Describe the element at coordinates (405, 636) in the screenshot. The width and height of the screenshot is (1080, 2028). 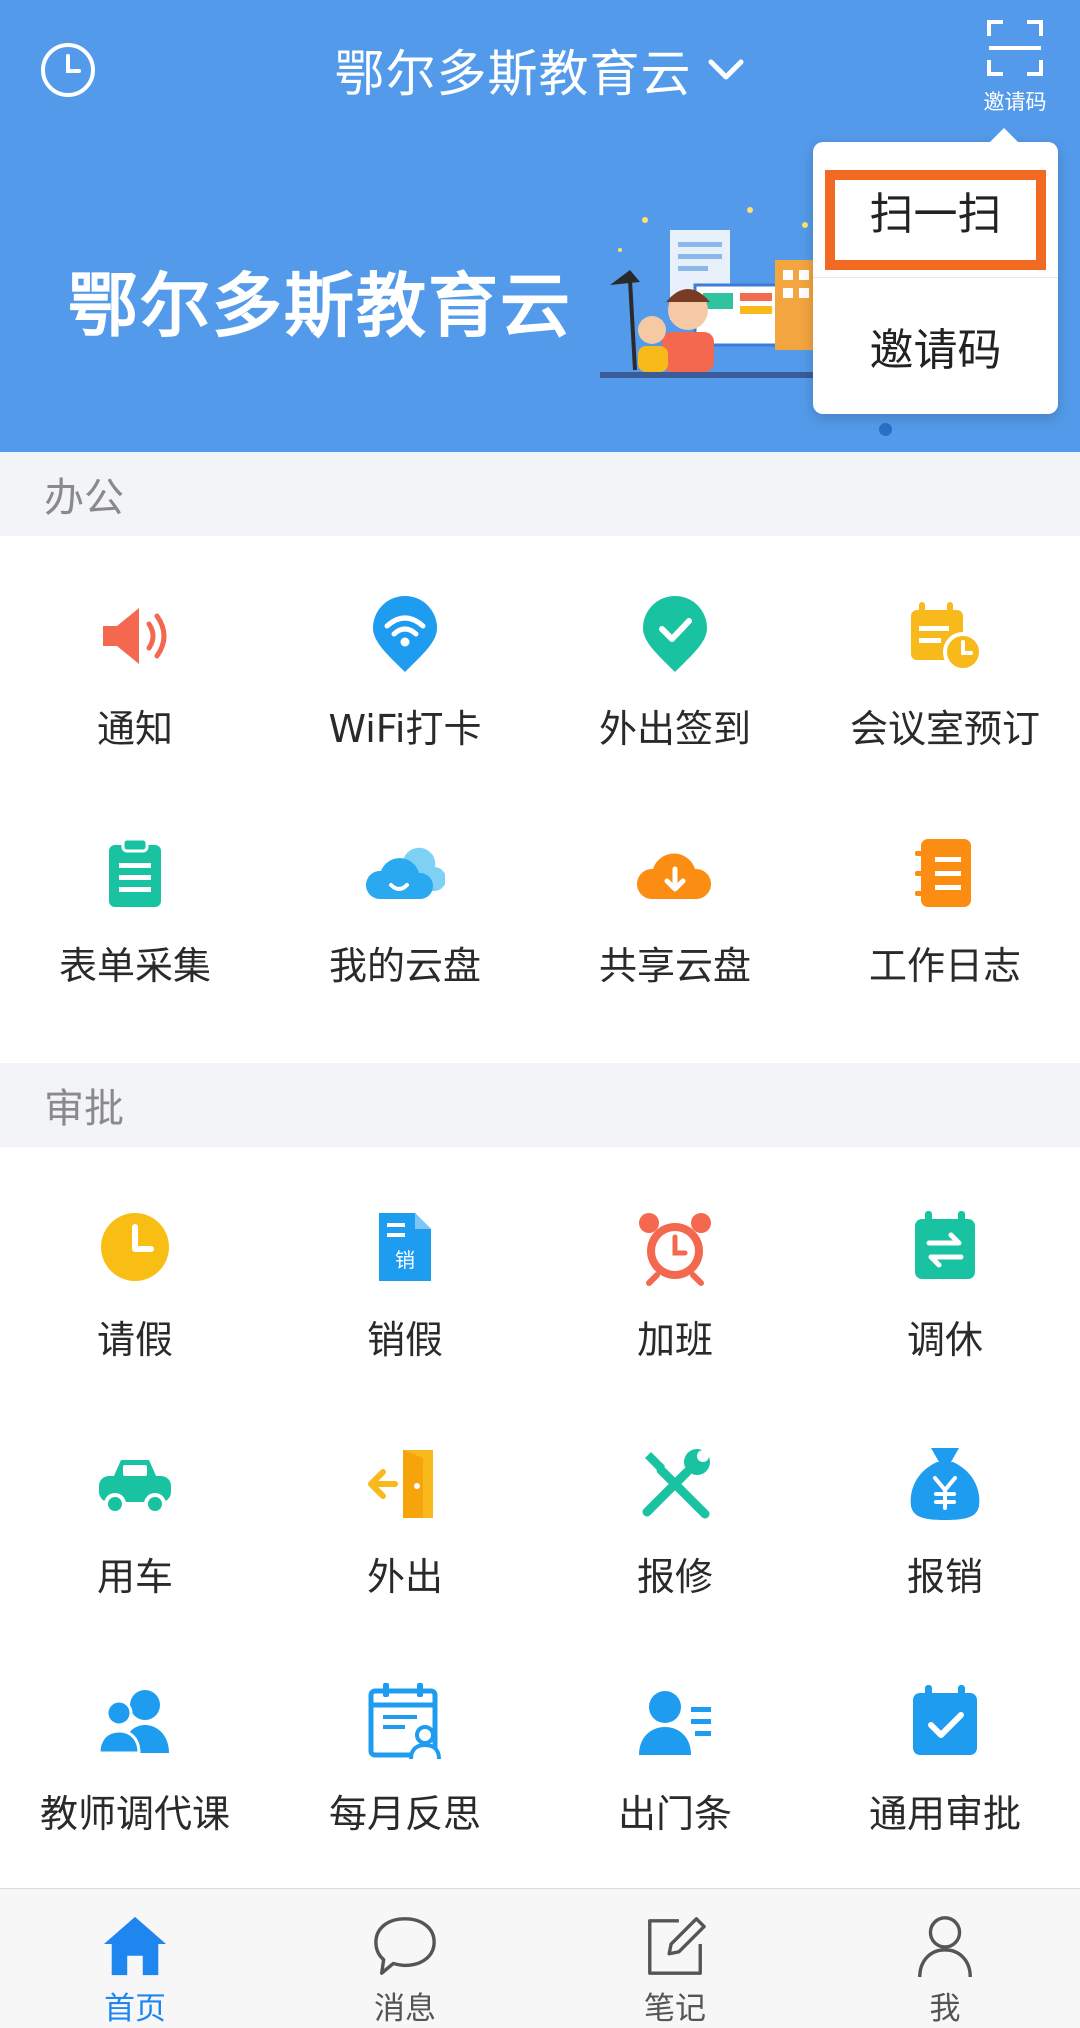
I see `wifi-pin-icon` at that location.